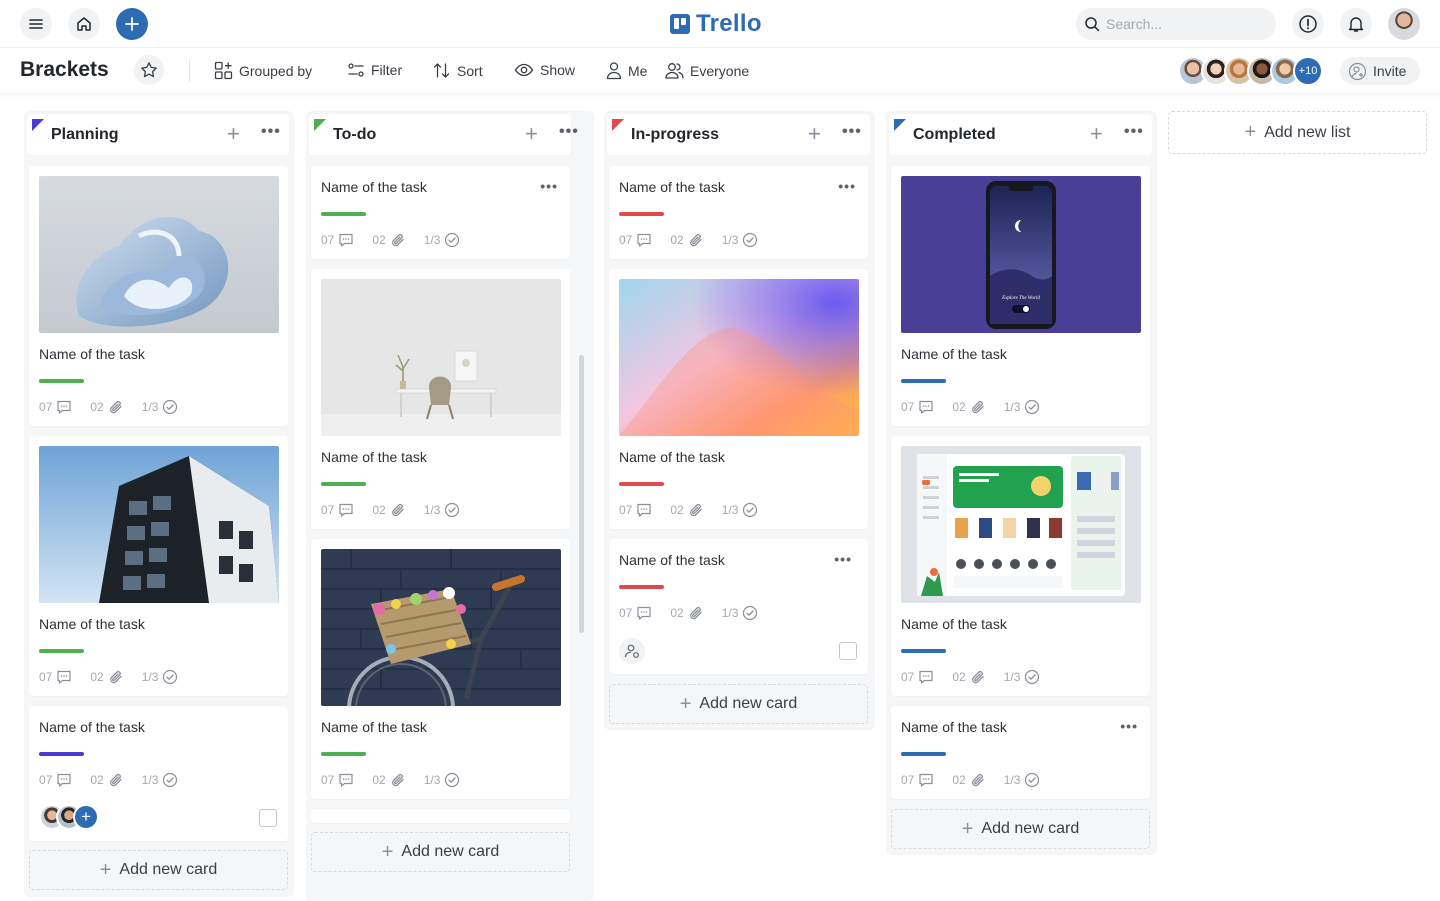  I want to click on search-box, so click(1176, 24).